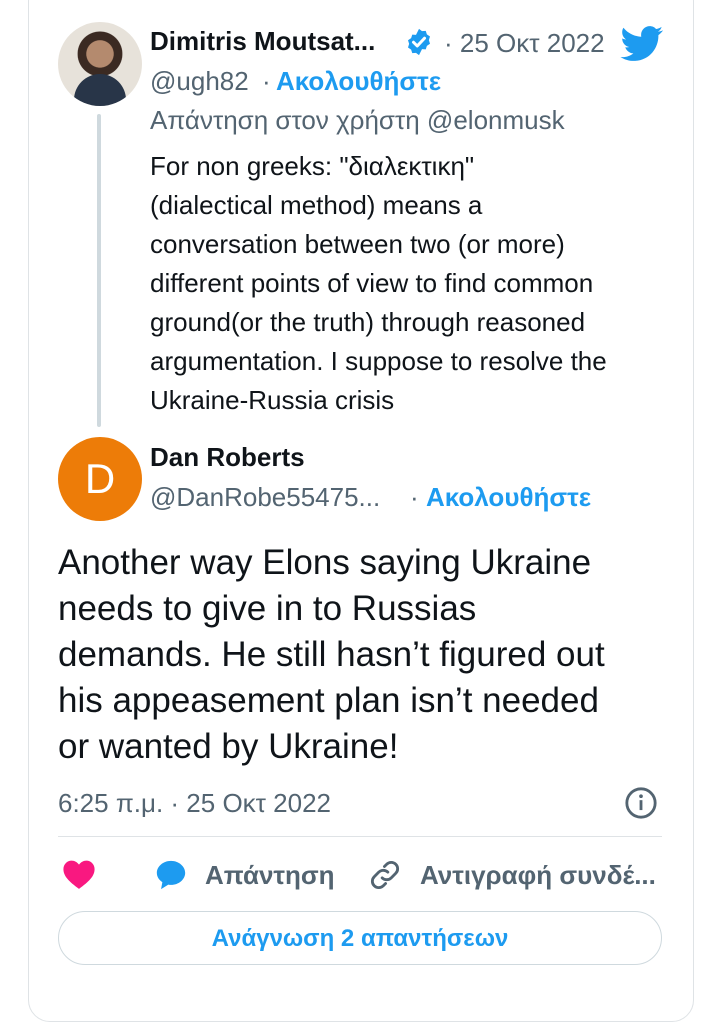 This screenshot has width=720, height=1022. What do you see at coordinates (99, 270) in the screenshot?
I see `thread-line` at bounding box center [99, 270].